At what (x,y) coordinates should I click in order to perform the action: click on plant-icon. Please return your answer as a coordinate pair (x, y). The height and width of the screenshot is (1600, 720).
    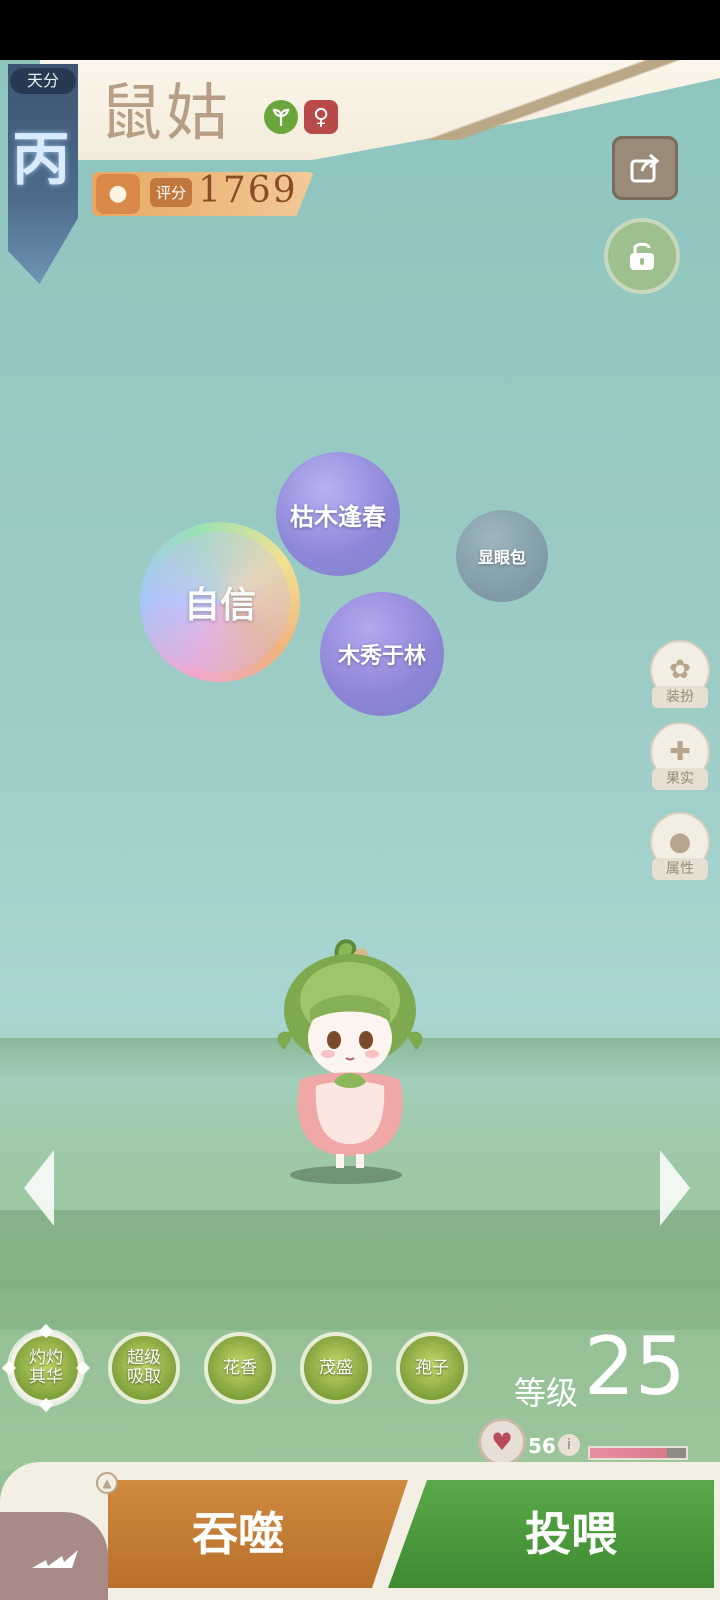
    Looking at the image, I should click on (281, 117).